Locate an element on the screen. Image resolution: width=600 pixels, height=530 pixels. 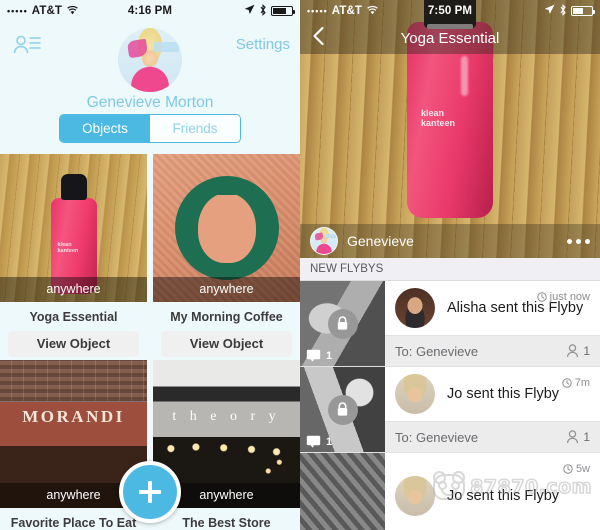
profile-header: Settings Genevieve Morton is located at coordinates (150, 68).